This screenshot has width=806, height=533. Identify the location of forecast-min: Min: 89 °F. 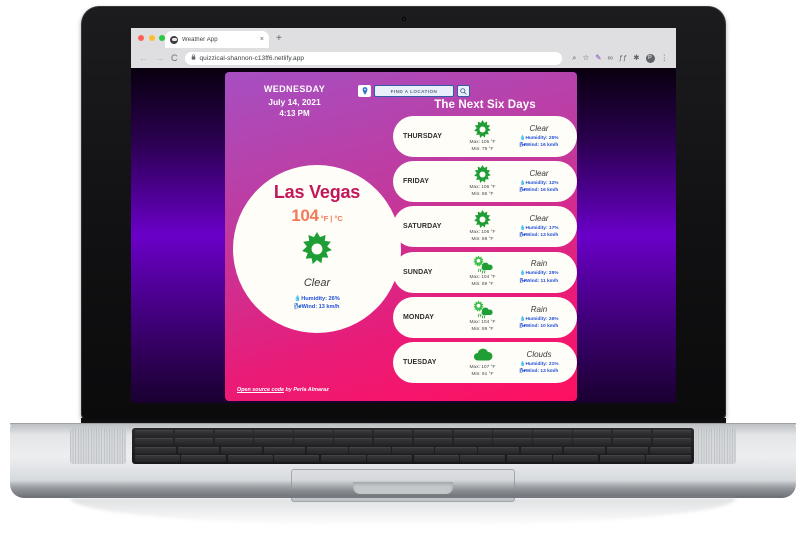
(482, 285).